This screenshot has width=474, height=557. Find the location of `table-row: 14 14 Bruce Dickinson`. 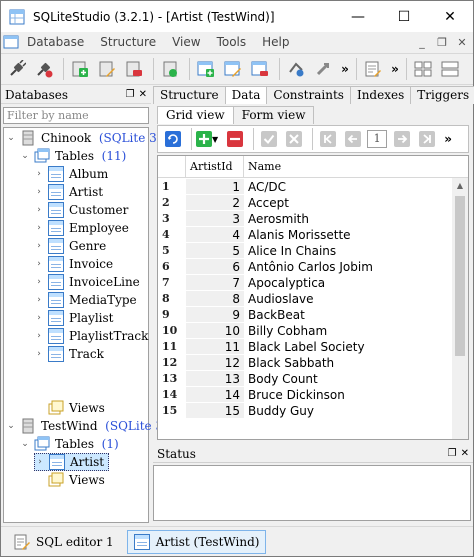

table-row: 14 14 Bruce Dickinson is located at coordinates (306, 395).